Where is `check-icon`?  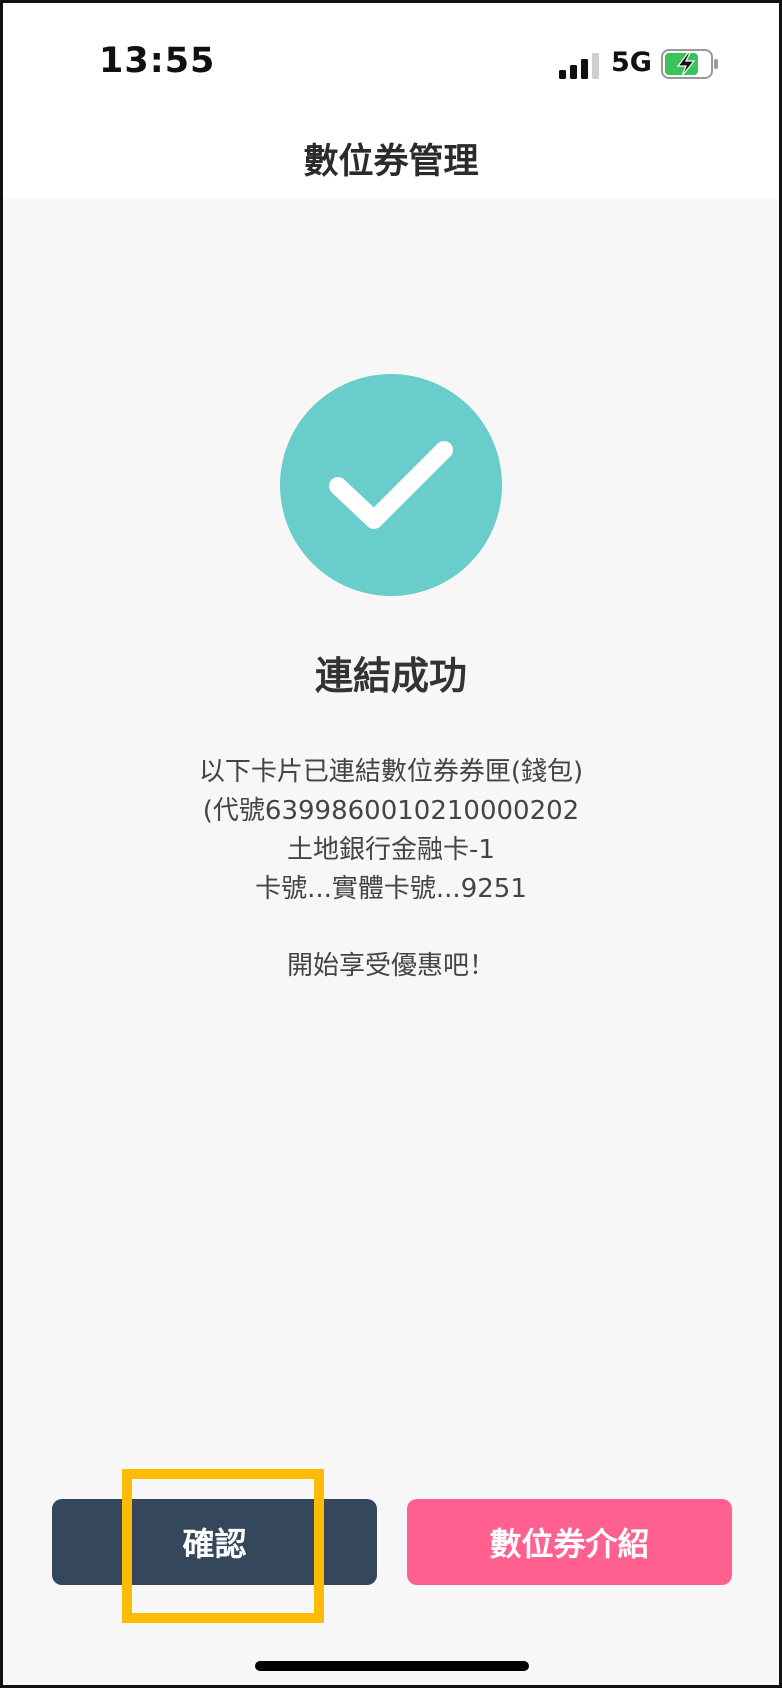
check-icon is located at coordinates (391, 485).